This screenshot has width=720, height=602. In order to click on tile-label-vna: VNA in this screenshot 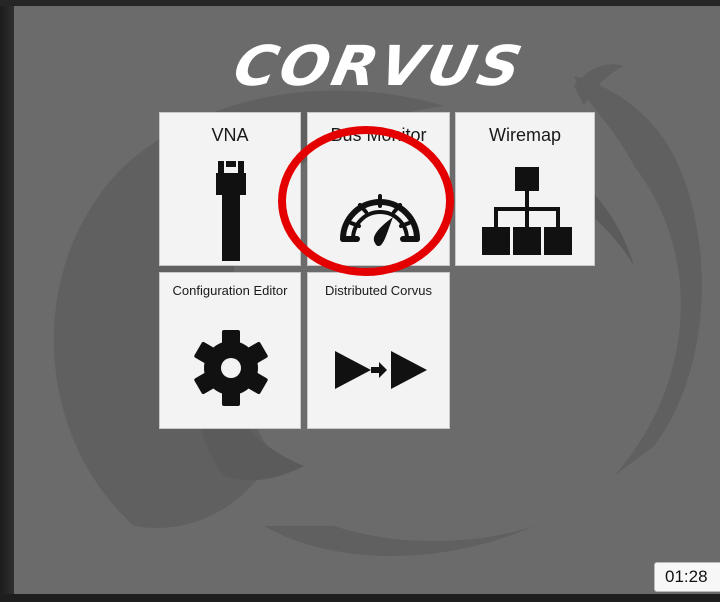, I will do `click(230, 135)`.